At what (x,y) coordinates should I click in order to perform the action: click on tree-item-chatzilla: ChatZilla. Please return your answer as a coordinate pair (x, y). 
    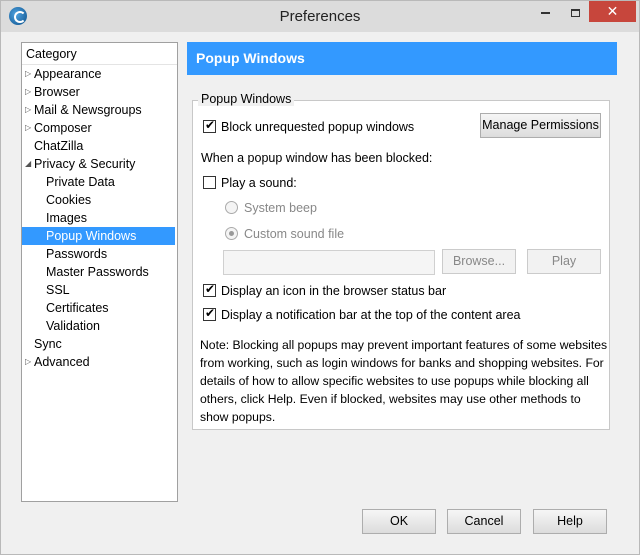
    Looking at the image, I should click on (99, 146).